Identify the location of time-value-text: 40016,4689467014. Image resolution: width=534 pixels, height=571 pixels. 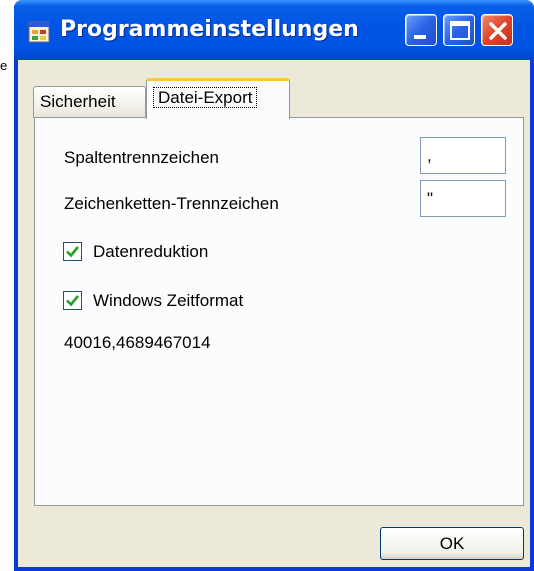
(137, 342).